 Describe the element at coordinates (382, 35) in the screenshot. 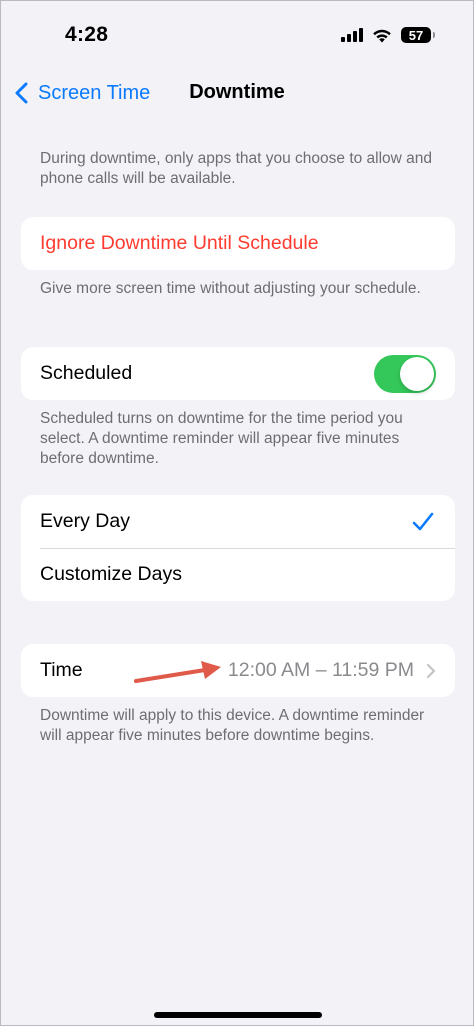

I see `wifi-icon` at that location.